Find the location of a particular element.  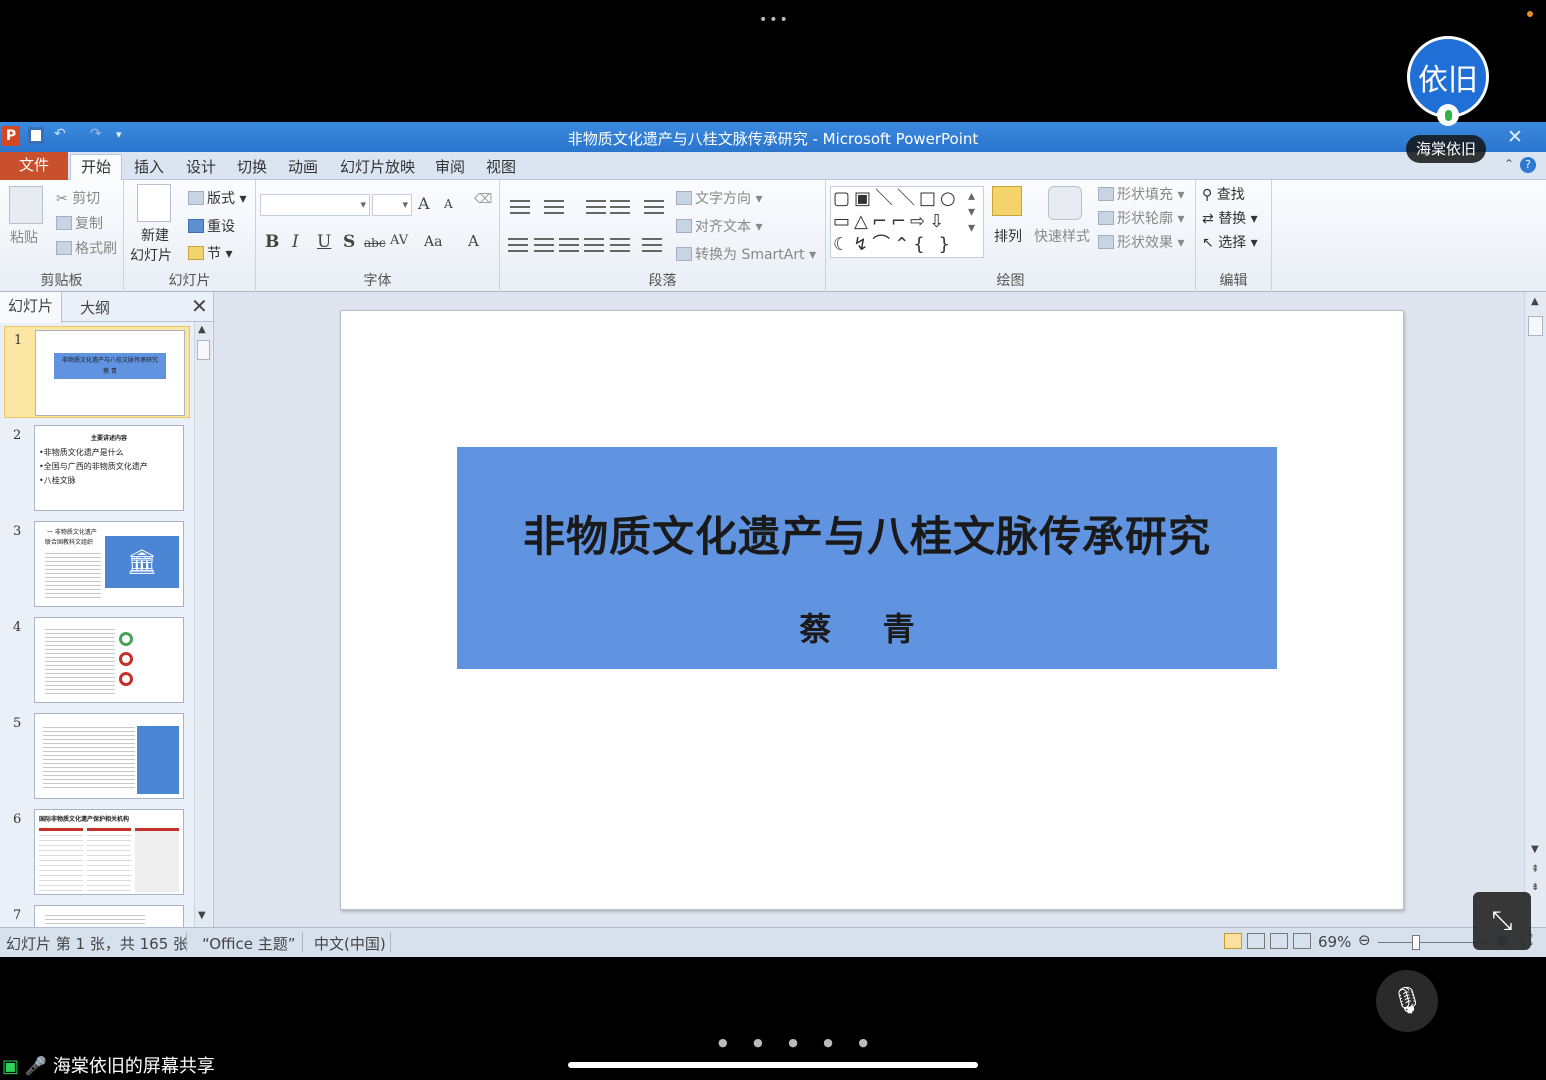

numbering-icon is located at coordinates (554, 207).